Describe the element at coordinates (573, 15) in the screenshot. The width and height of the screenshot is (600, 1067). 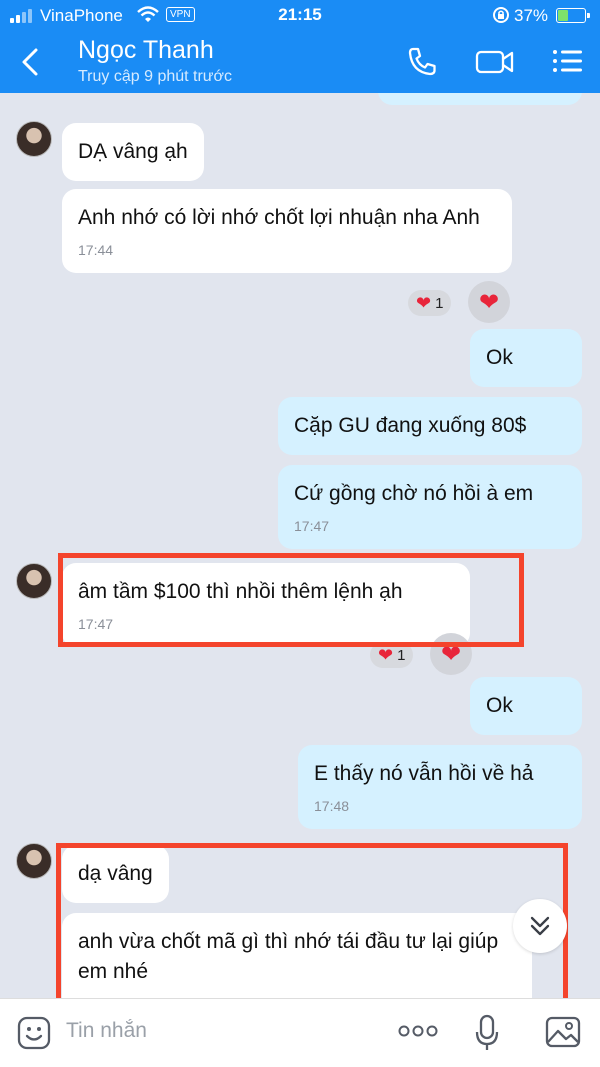
I see `battery-icon` at that location.